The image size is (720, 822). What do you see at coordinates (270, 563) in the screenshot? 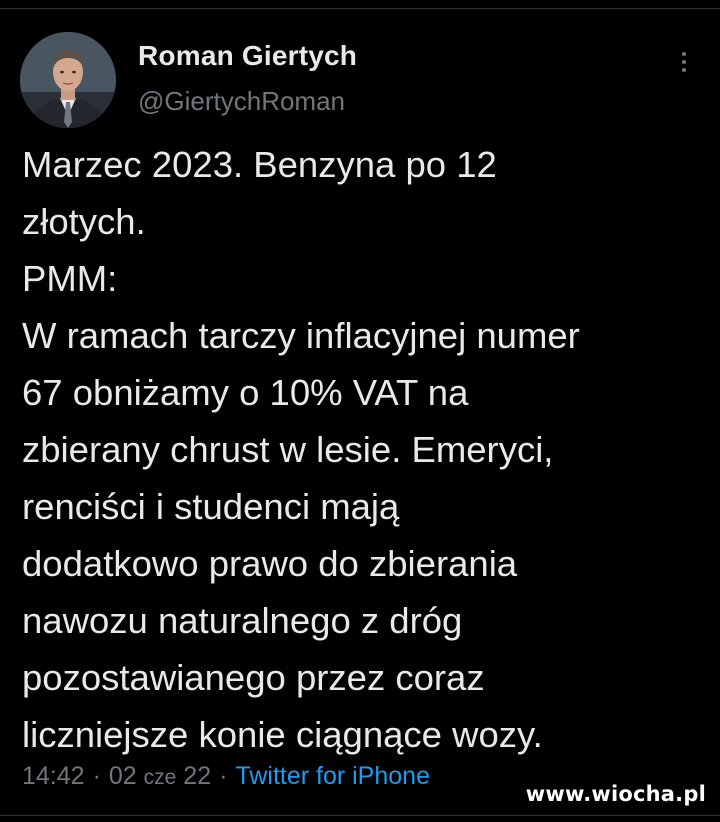
I see `tweet-text-line: dodatkowo prawo do zbierania` at bounding box center [270, 563].